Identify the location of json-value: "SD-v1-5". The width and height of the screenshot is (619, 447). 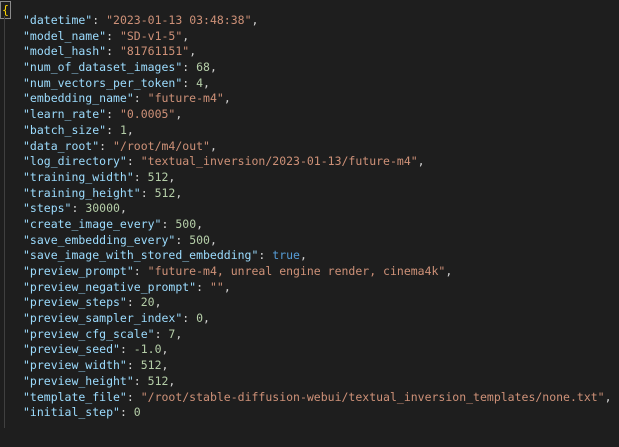
(151, 35).